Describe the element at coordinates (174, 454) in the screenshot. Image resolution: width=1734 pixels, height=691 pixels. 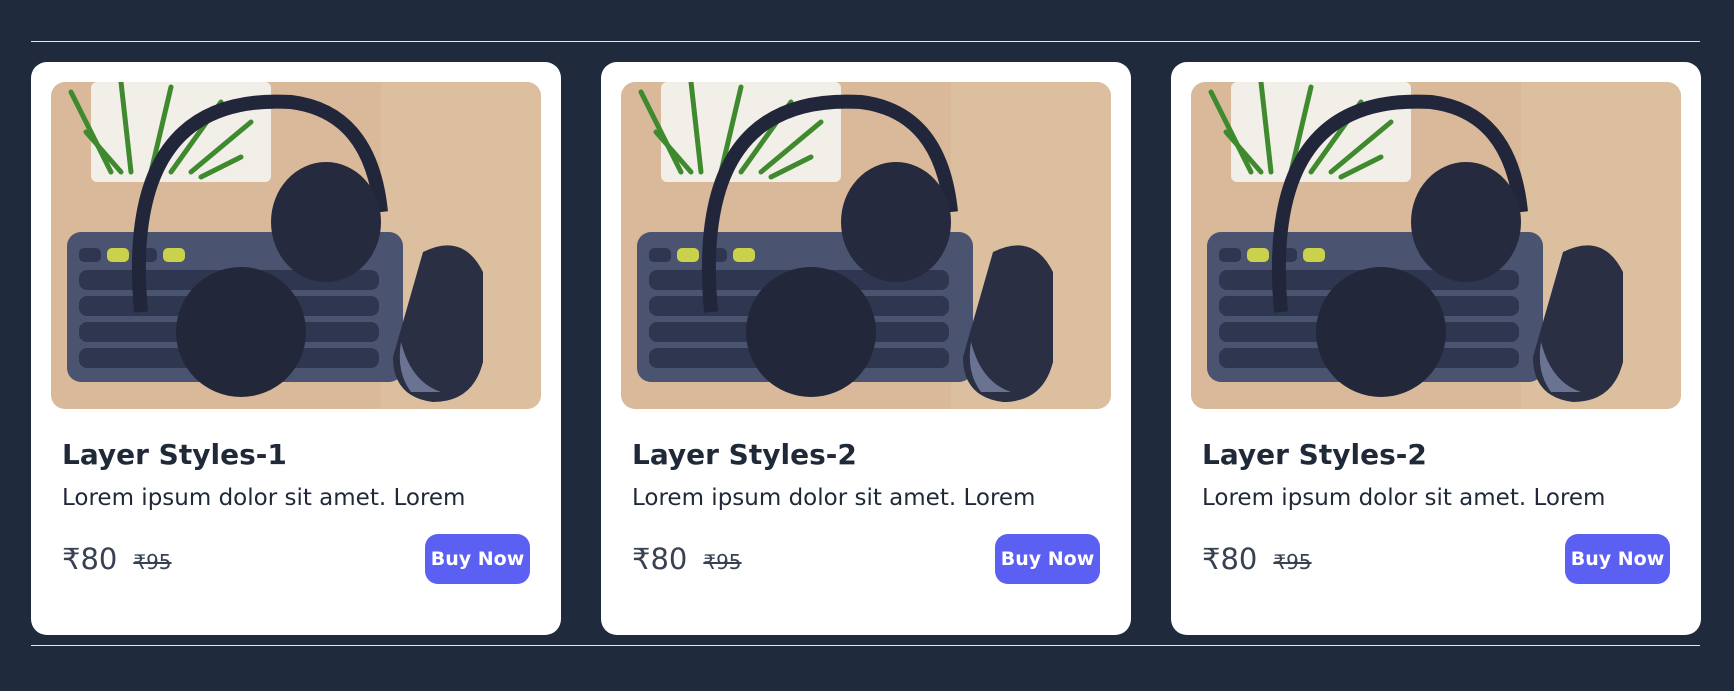
I see `card-title: Layer Styles-1` at that location.